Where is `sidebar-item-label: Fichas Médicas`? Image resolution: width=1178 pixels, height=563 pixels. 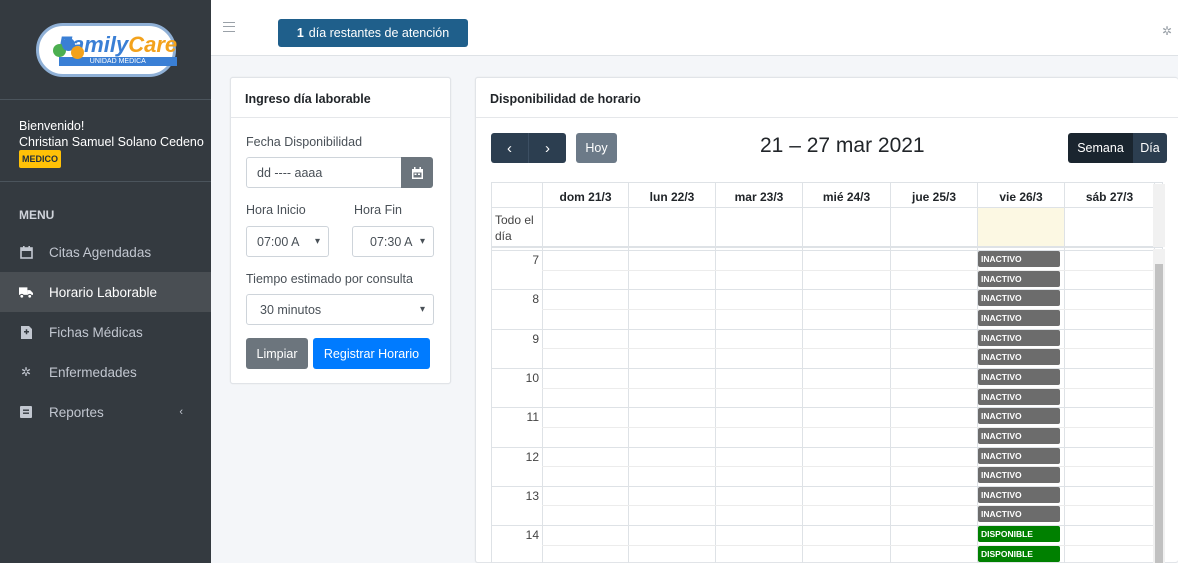 sidebar-item-label: Fichas Médicas is located at coordinates (96, 332).